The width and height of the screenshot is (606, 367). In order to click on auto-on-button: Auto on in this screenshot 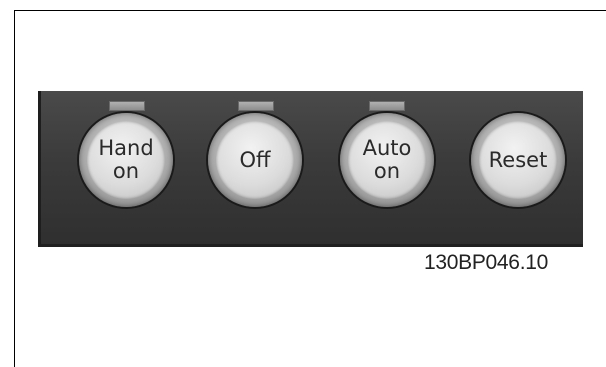, I will do `click(387, 160)`.